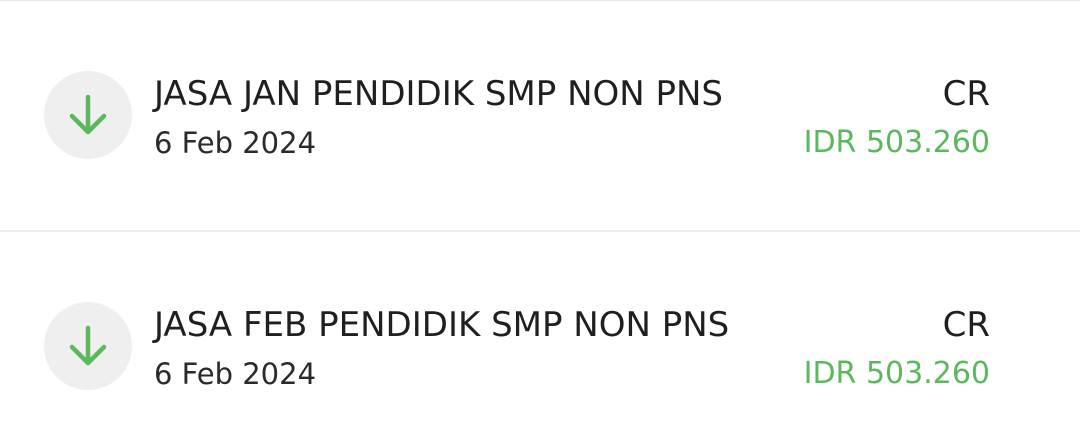 This screenshot has height=444, width=1080. Describe the element at coordinates (442, 325) in the screenshot. I see `transaction-title: JASA FEB PENDIDIK SMP NON PNS` at that location.